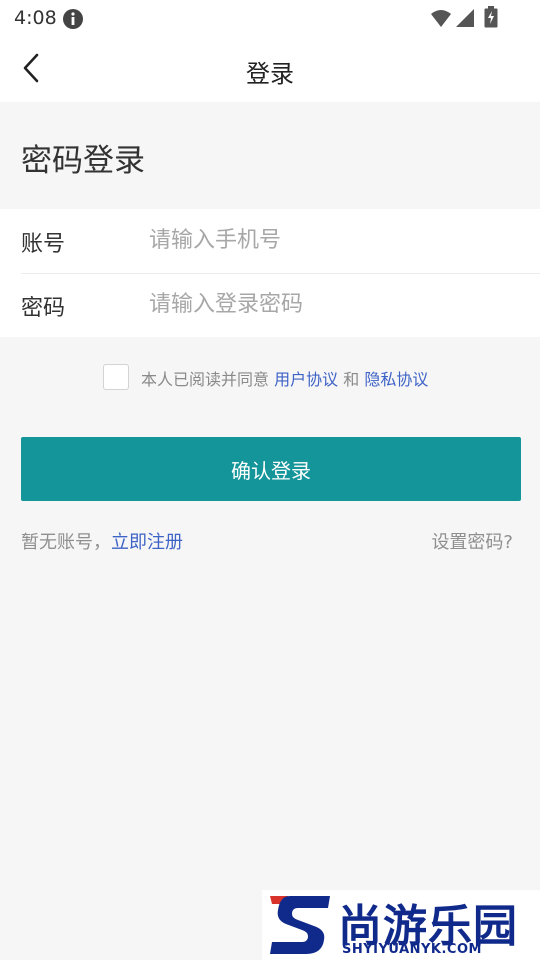  I want to click on watermark-url: SHYIYUANYK.COM, so click(412, 949).